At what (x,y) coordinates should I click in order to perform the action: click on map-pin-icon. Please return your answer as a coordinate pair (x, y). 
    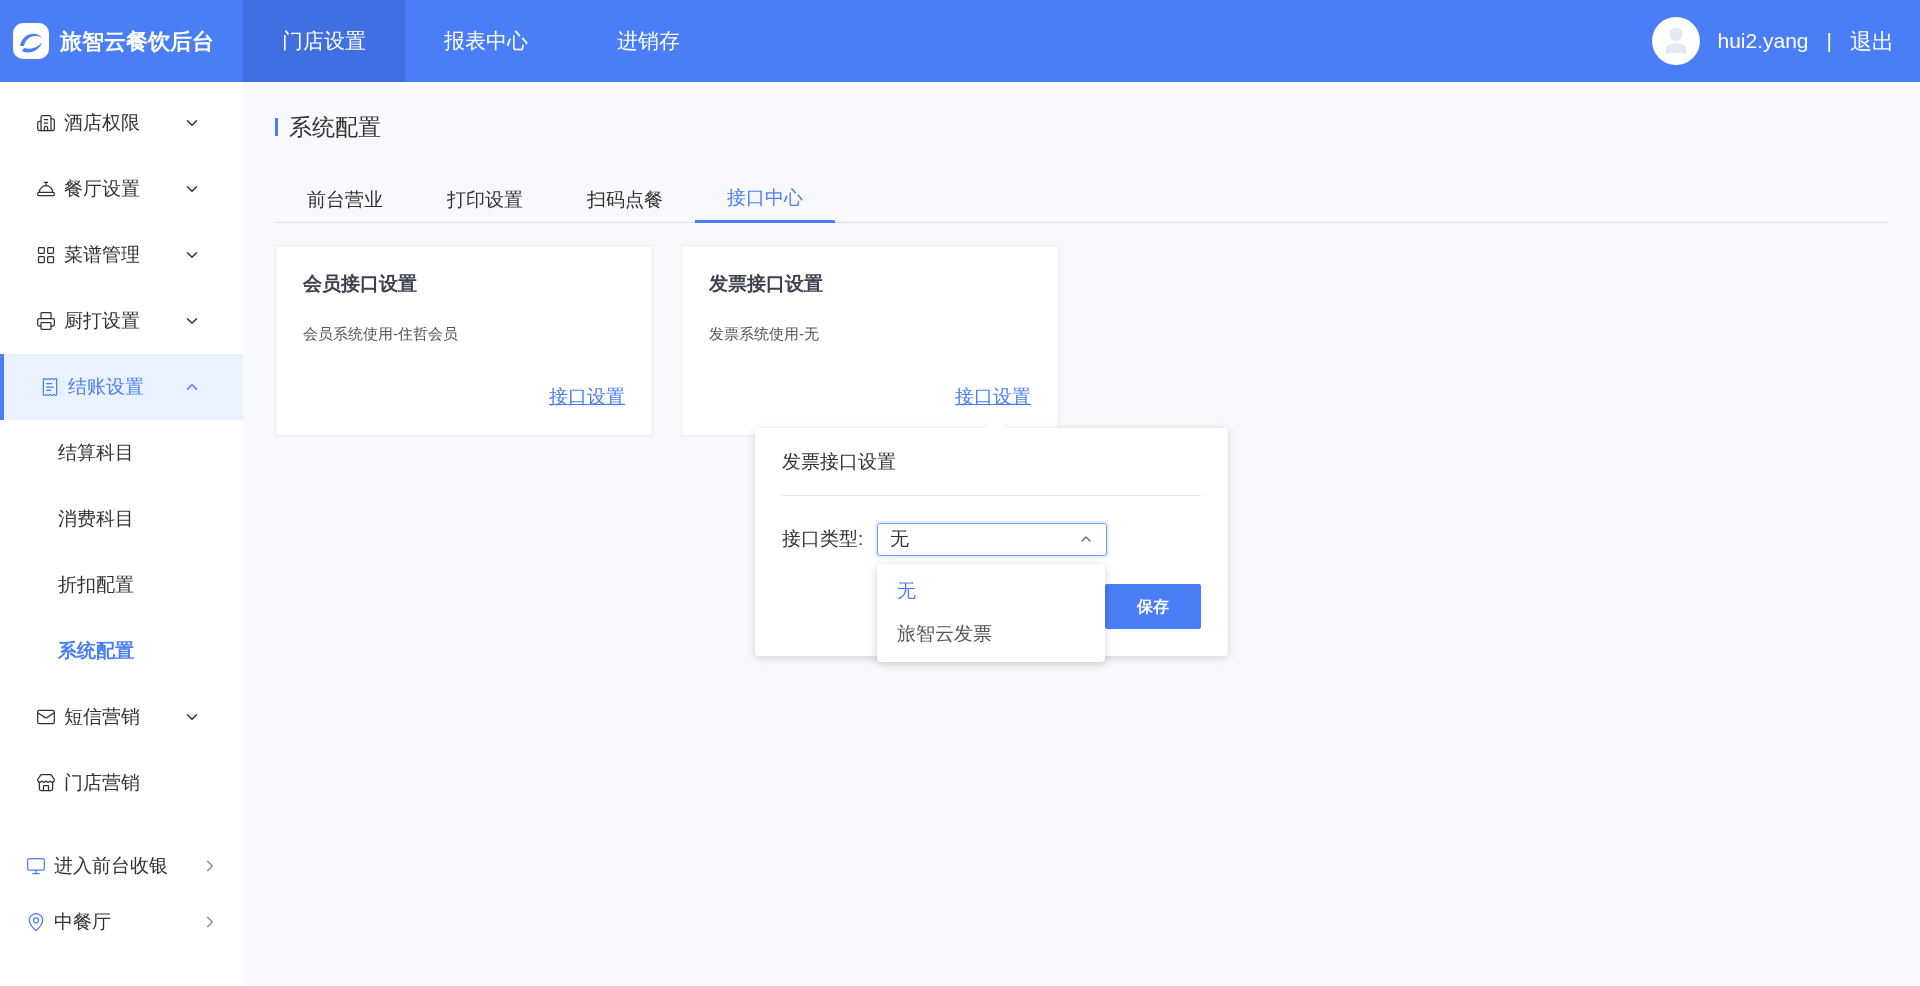
    Looking at the image, I should click on (36, 922).